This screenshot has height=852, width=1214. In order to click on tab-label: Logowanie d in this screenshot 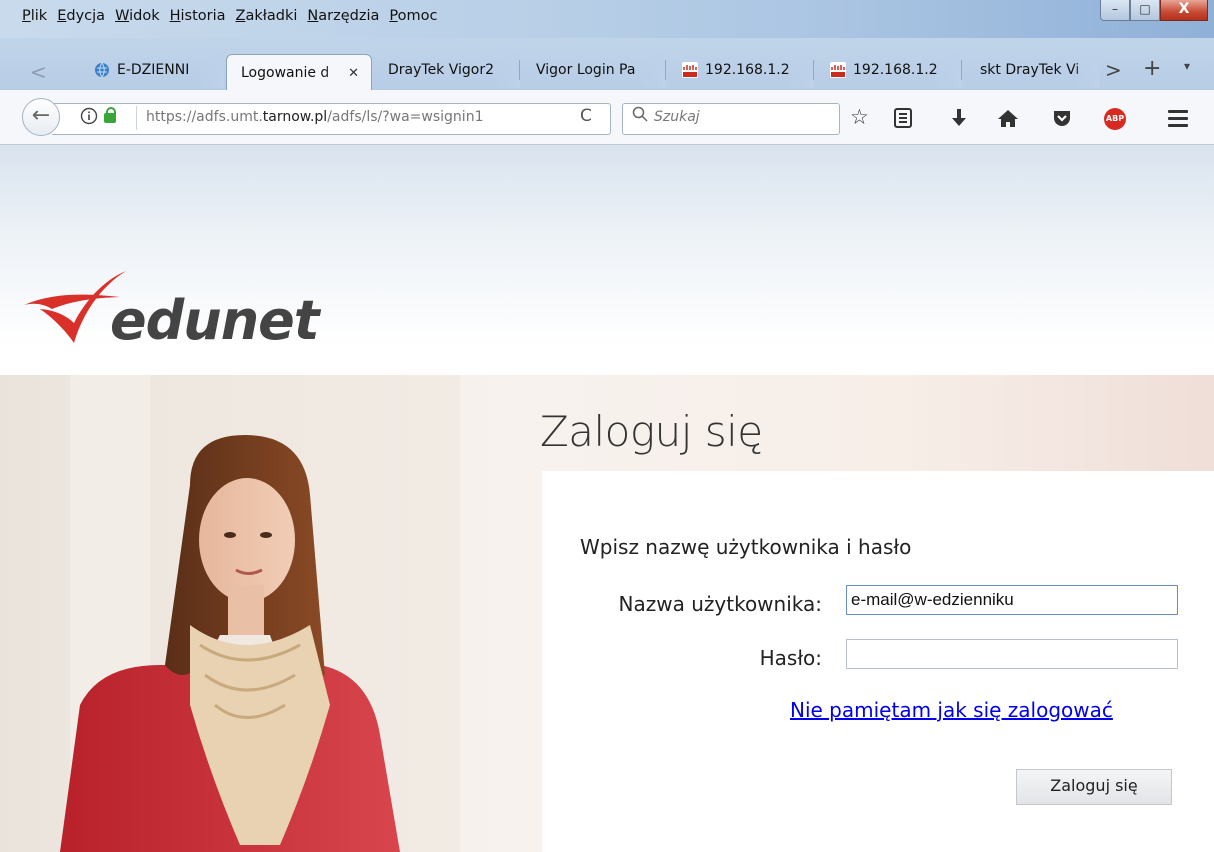, I will do `click(285, 73)`.